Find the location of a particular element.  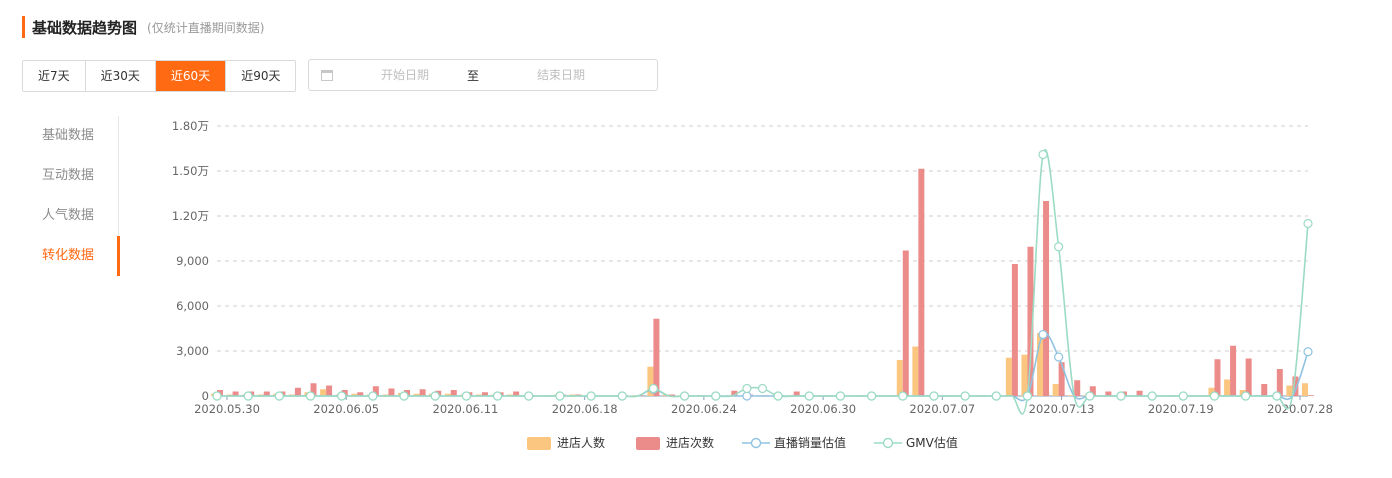

x-tick-label: 2020.07.07 is located at coordinates (942, 409).